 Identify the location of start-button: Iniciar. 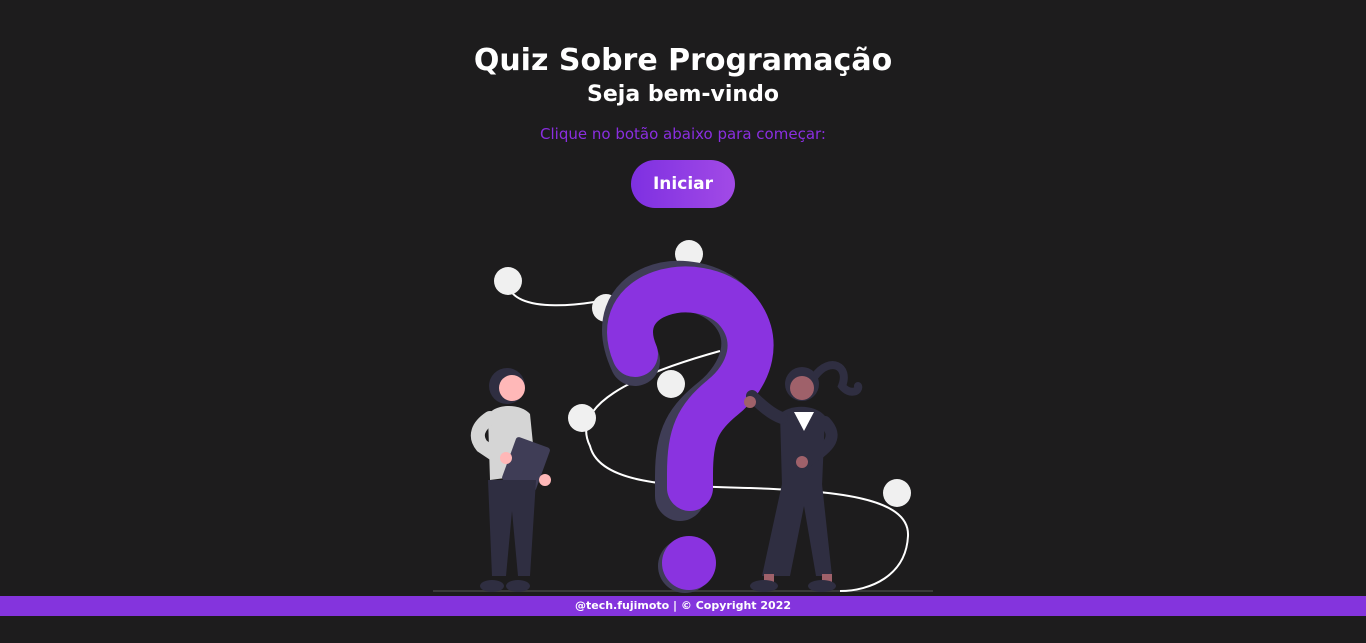
(683, 184).